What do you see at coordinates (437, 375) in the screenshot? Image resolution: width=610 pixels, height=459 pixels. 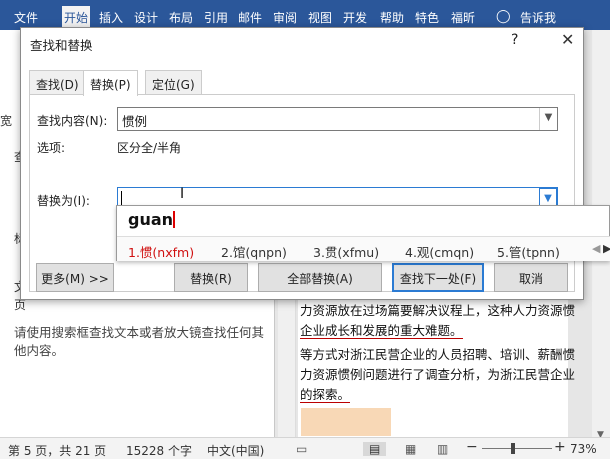 I see `document-line: 力资源惯例问题进行了调查分析，为浙江民营企业` at bounding box center [437, 375].